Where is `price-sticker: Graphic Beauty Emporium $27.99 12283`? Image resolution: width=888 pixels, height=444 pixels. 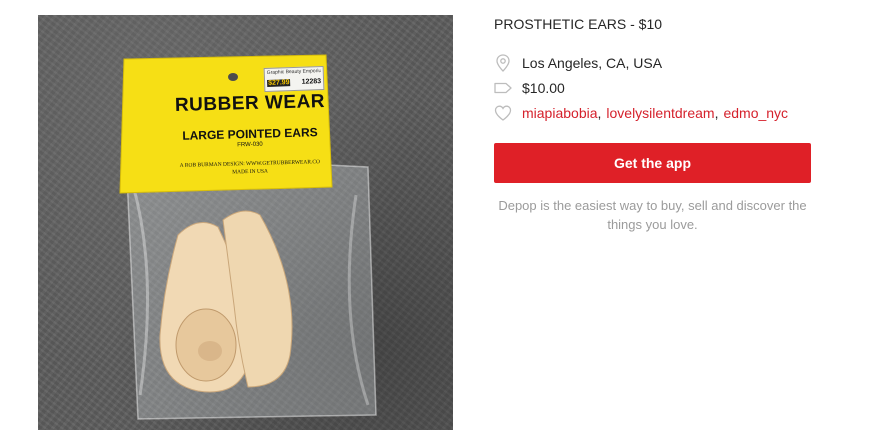 price-sticker: Graphic Beauty Emporium $27.99 12283 is located at coordinates (294, 79).